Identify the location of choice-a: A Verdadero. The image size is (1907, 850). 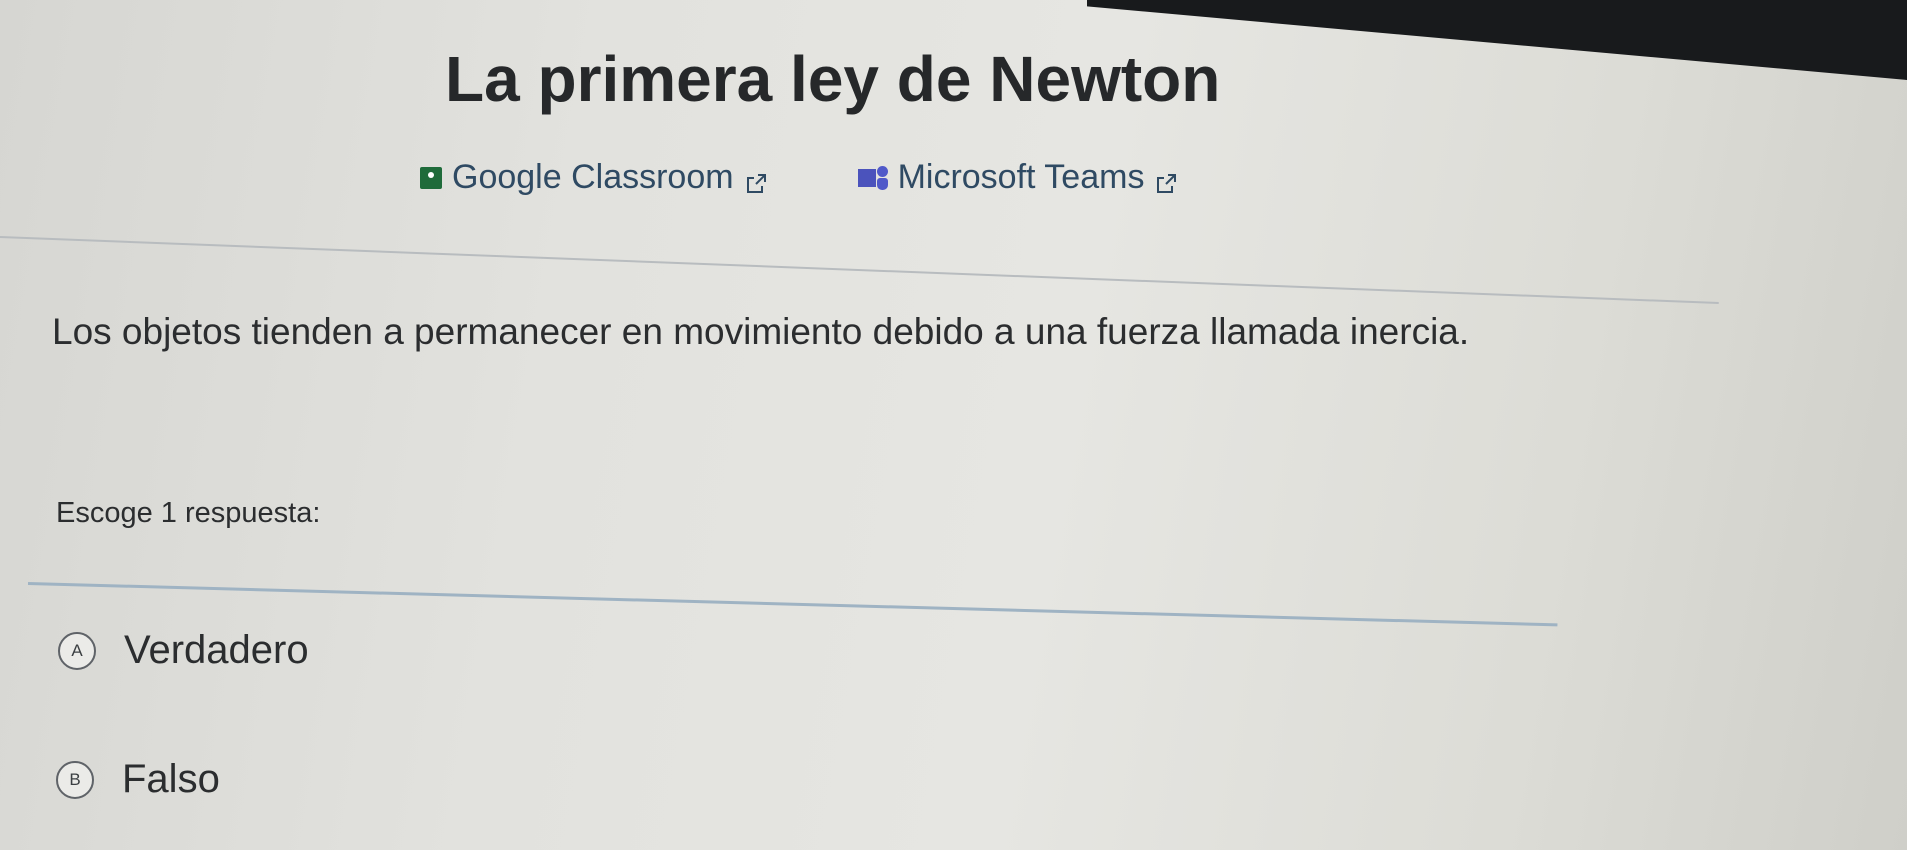
(183, 650).